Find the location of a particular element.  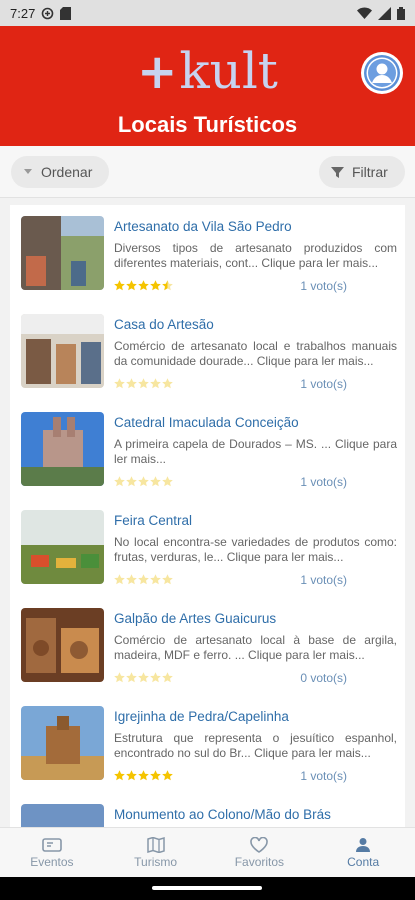

nav-conta: Conta is located at coordinates (363, 852).